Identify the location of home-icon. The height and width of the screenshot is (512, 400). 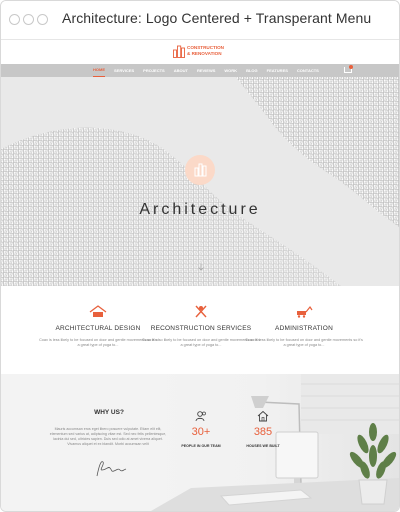
(263, 416).